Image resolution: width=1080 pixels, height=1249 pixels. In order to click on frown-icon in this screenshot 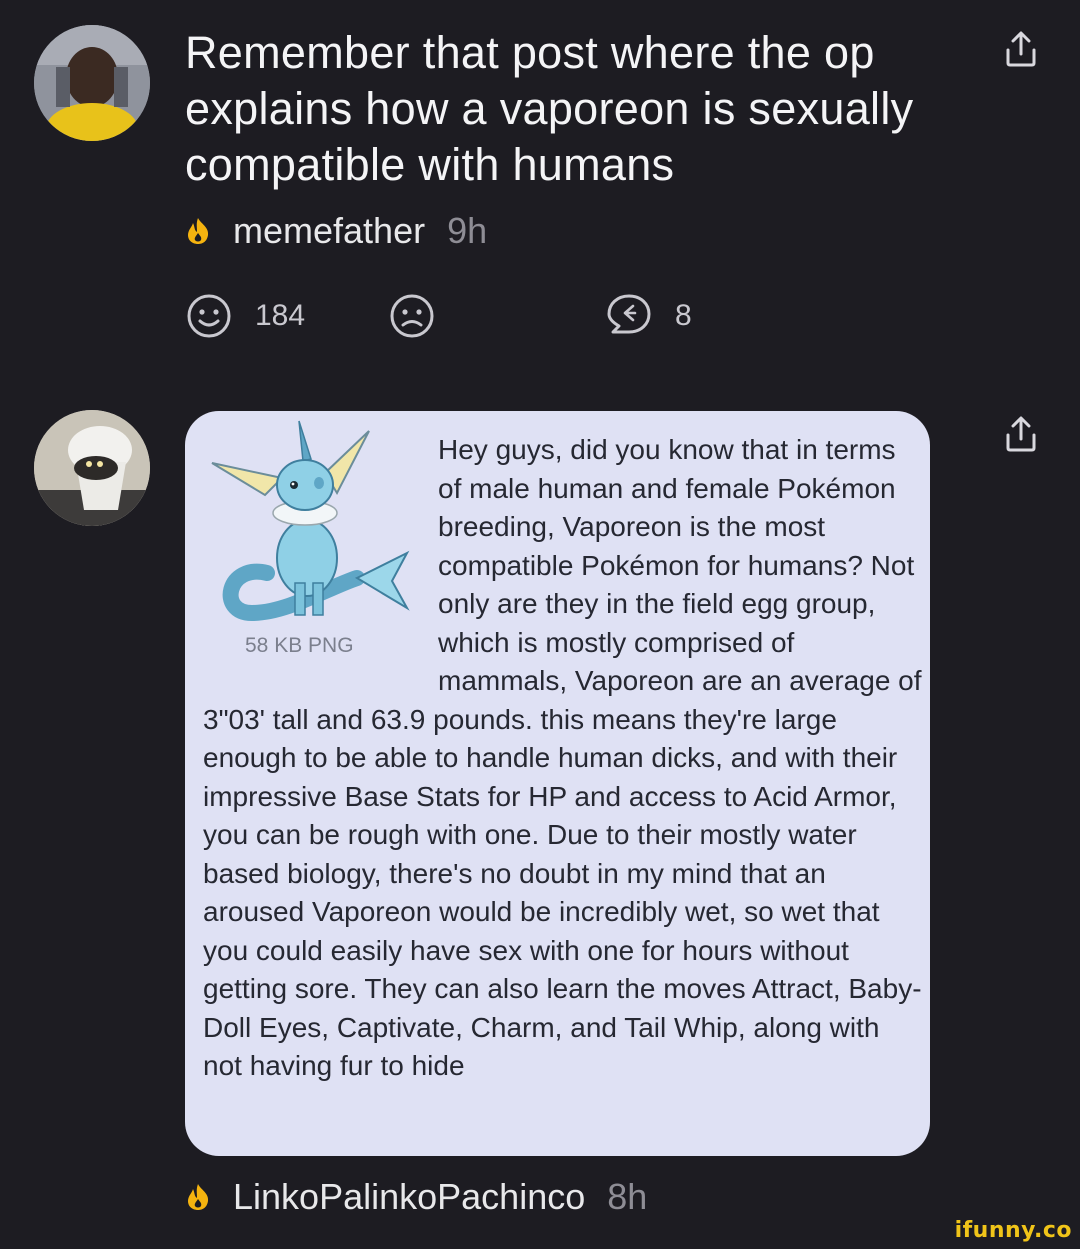, I will do `click(412, 316)`.